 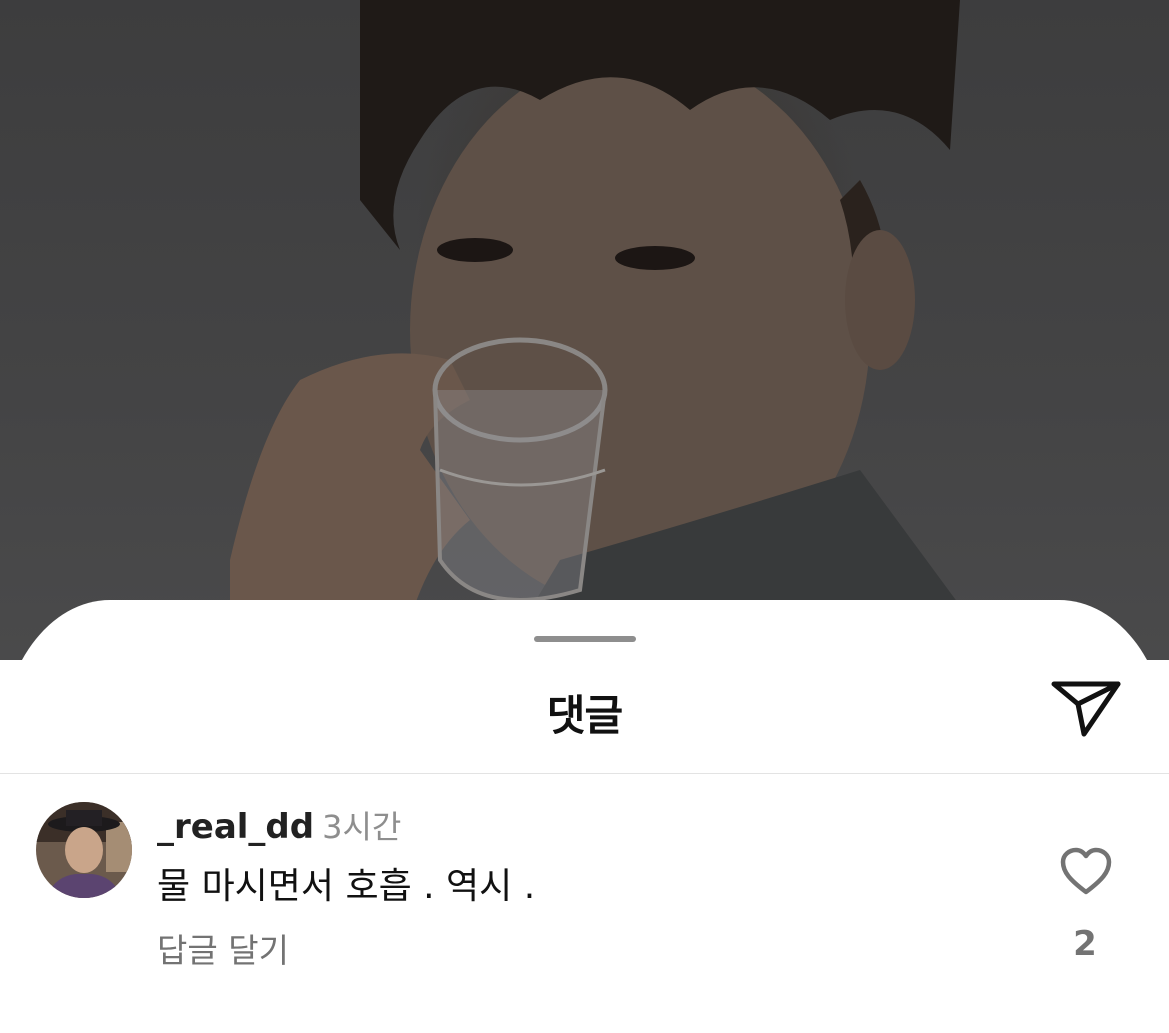 What do you see at coordinates (1085, 944) in the screenshot?
I see `like-count: 2` at bounding box center [1085, 944].